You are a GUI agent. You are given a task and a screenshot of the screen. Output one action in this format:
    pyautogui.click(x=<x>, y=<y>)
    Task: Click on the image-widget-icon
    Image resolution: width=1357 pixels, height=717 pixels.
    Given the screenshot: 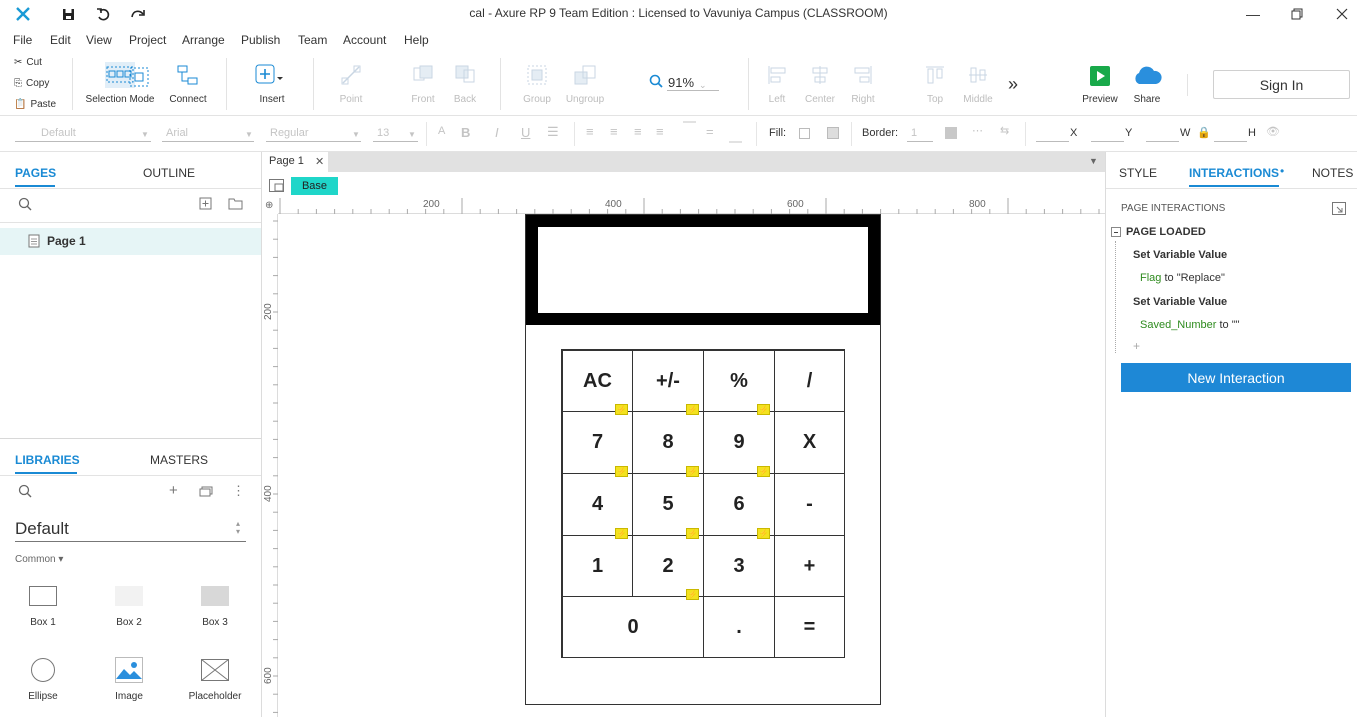 What is the action you would take?
    pyautogui.click(x=129, y=671)
    